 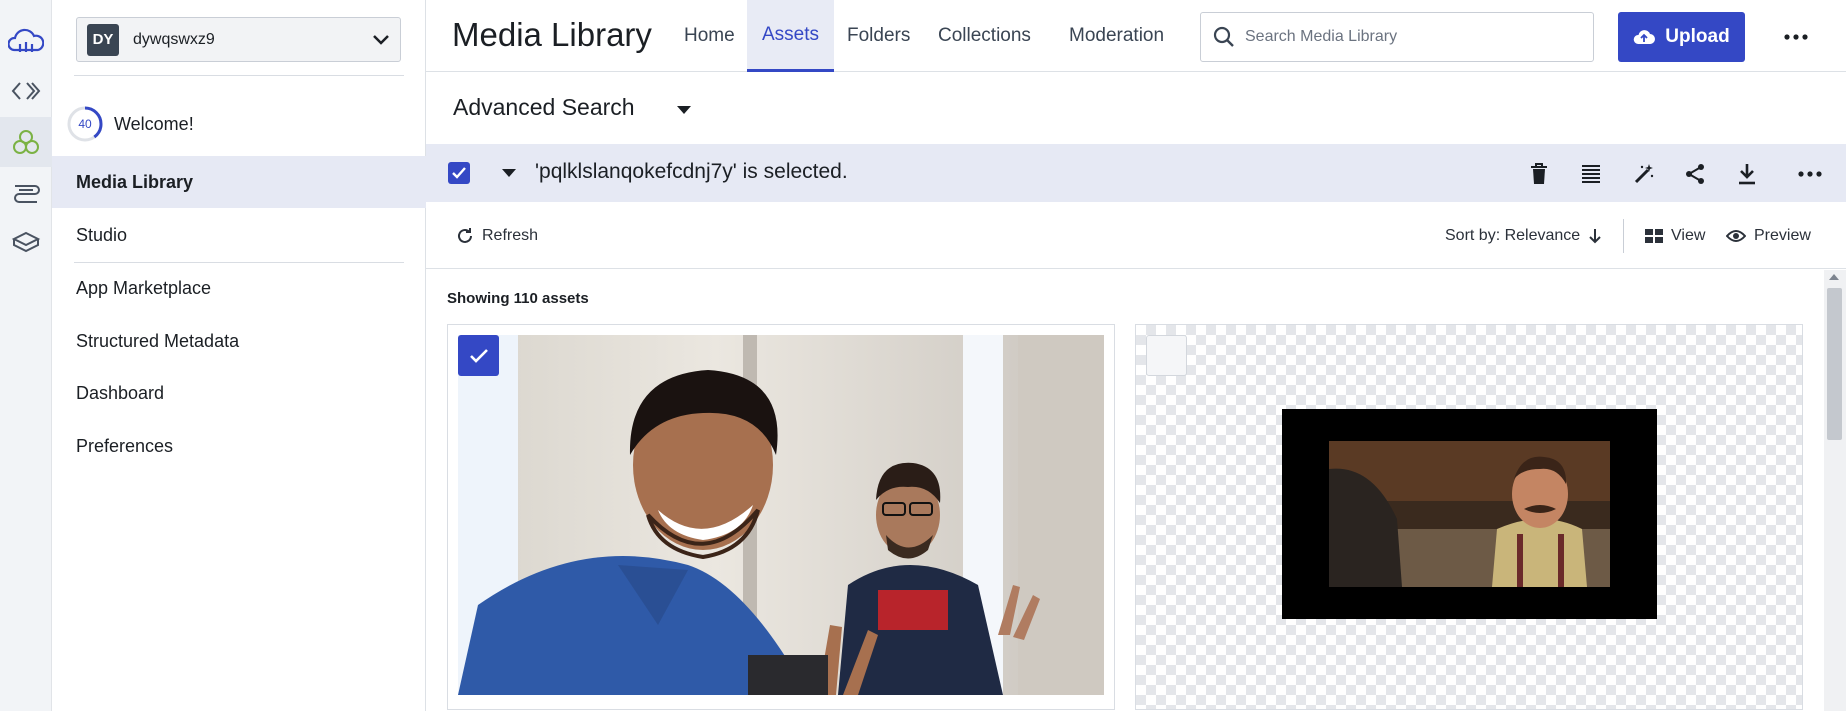 I want to click on selection-bar: 'pqlklslanqokefcdnj7y' is selected., so click(x=1136, y=173).